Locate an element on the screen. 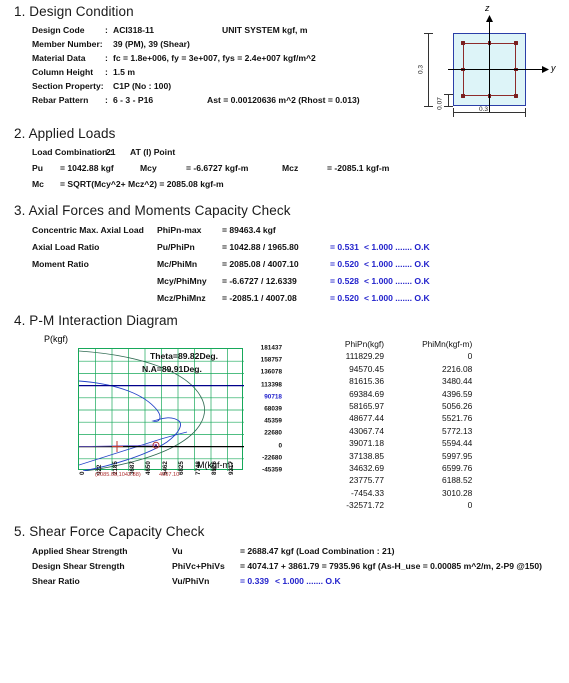  axial-row-symbol: Mcz/PhiMnz is located at coordinates (181, 298).